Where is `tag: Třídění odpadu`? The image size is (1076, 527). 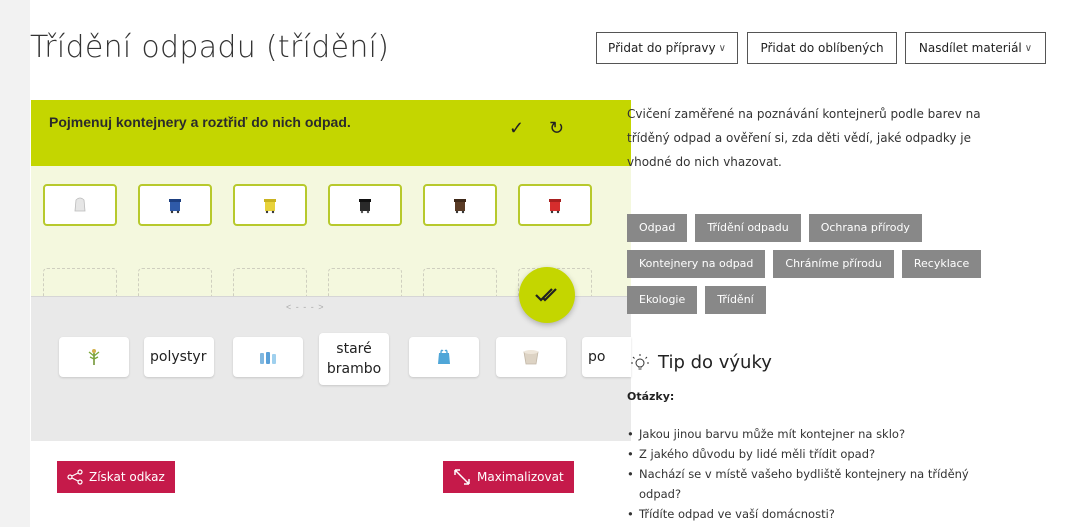 tag: Třídění odpadu is located at coordinates (748, 228).